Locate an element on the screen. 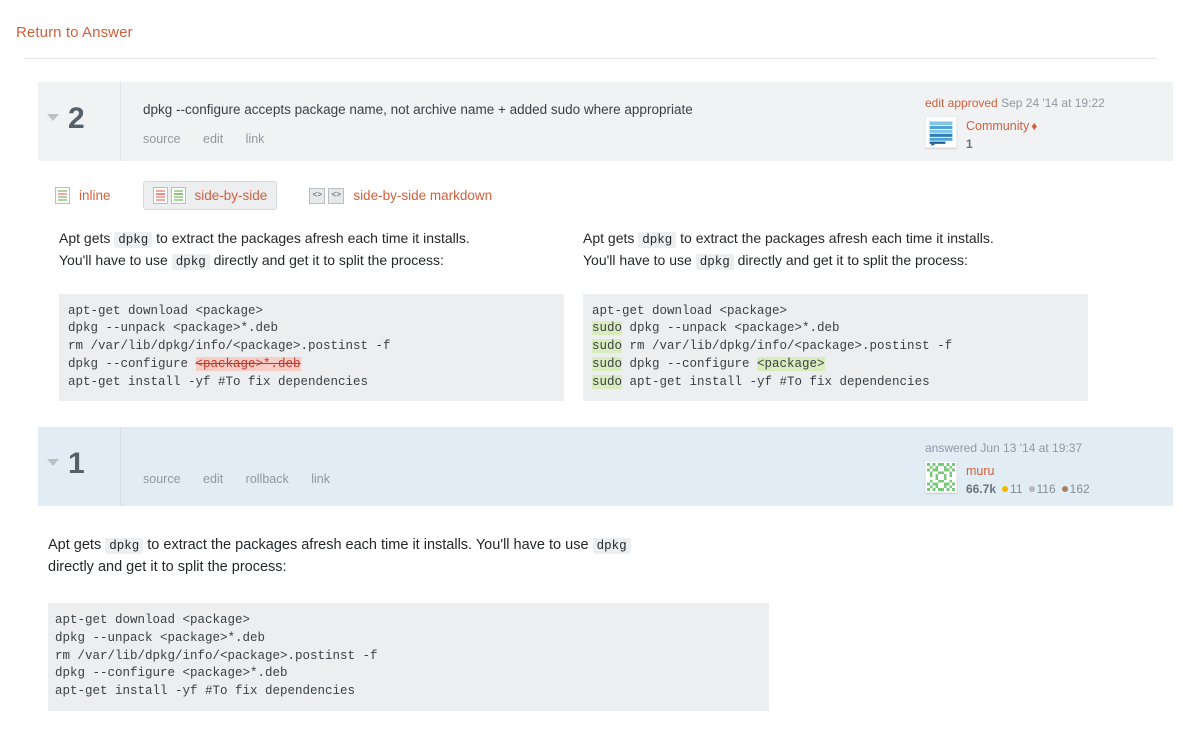 Image resolution: width=1181 pixels, height=747 pixels. right-code-add-5: sudo is located at coordinates (607, 381).